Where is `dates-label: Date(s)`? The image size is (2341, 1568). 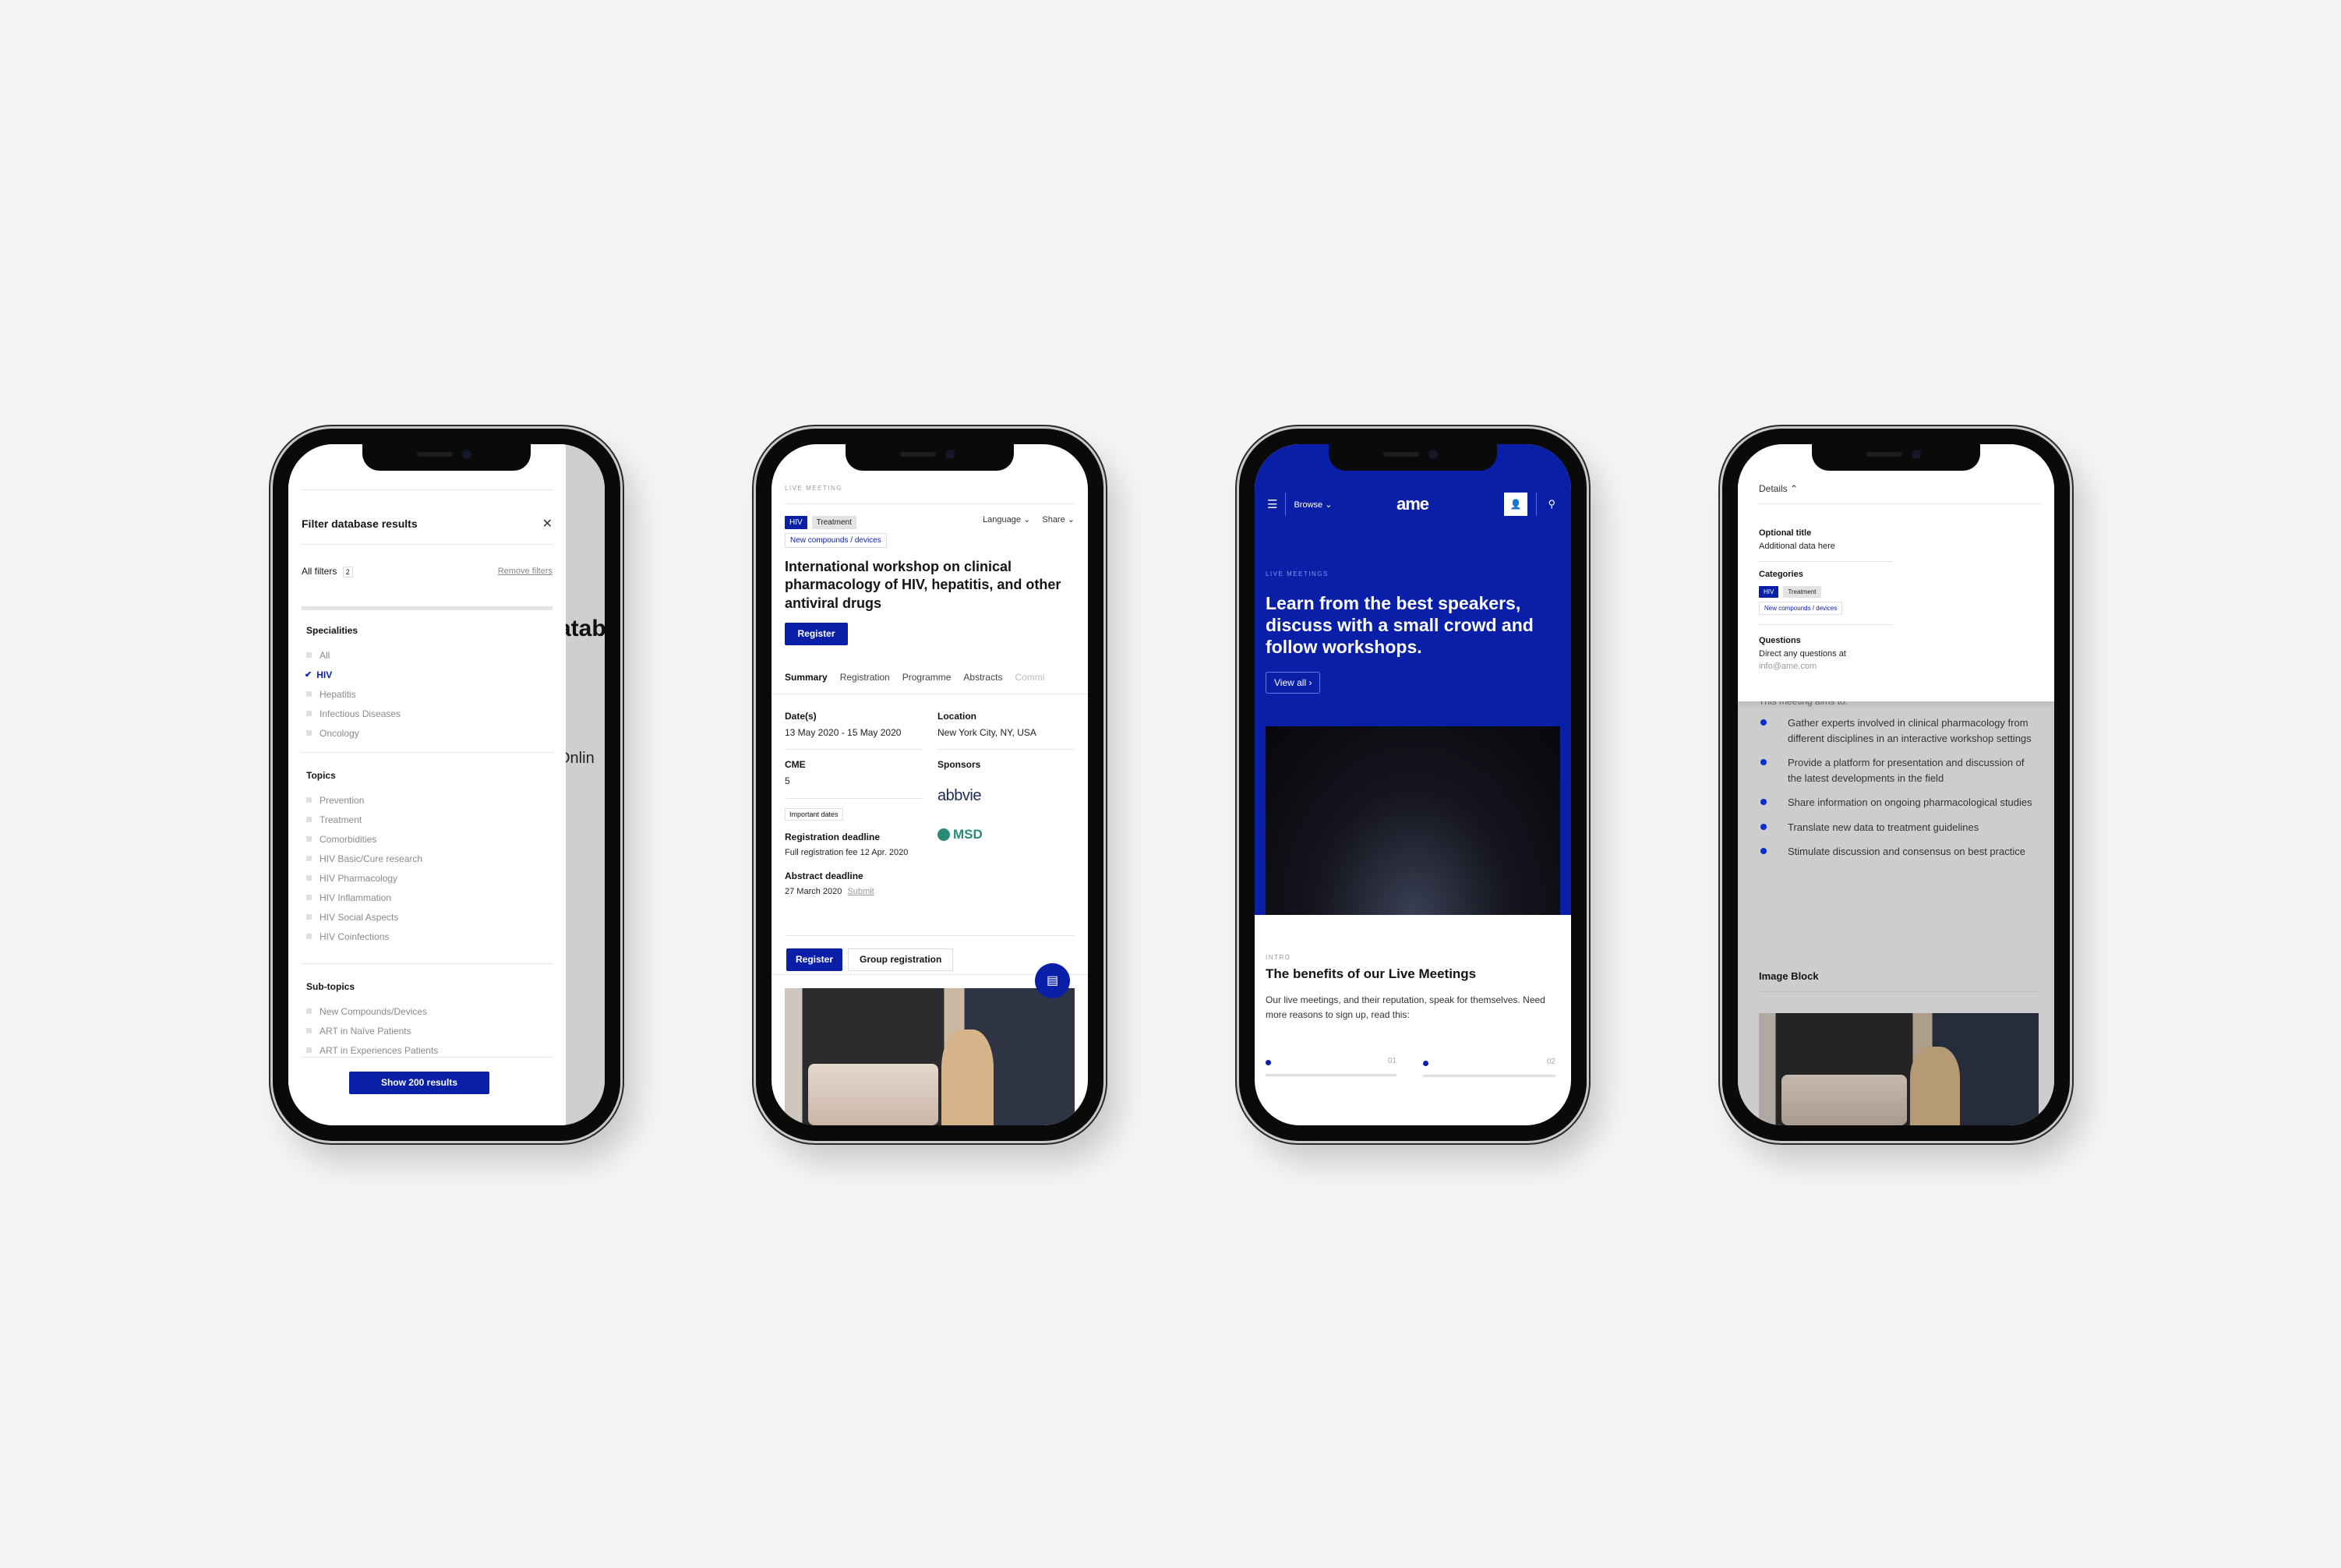 dates-label: Date(s) is located at coordinates (801, 716).